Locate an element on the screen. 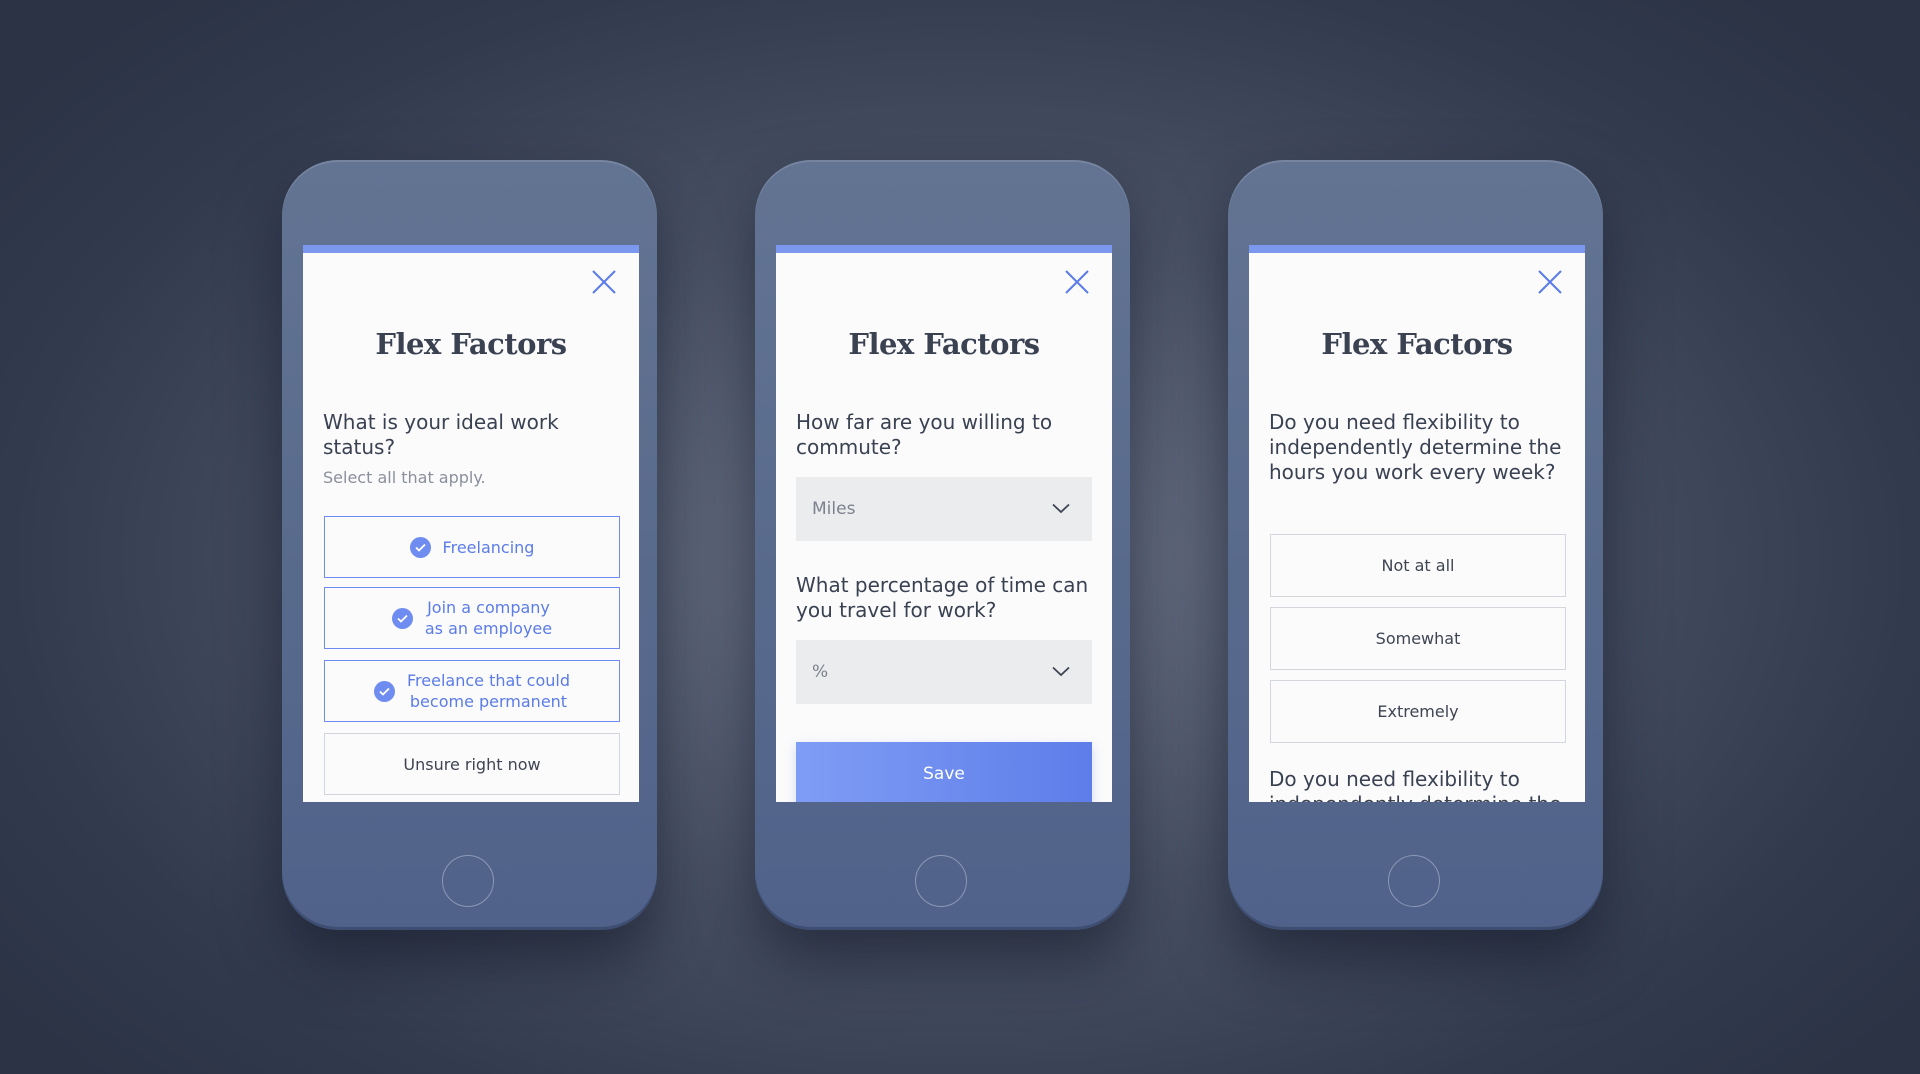 The width and height of the screenshot is (1920, 1074). commute-select: Miles is located at coordinates (944, 509).